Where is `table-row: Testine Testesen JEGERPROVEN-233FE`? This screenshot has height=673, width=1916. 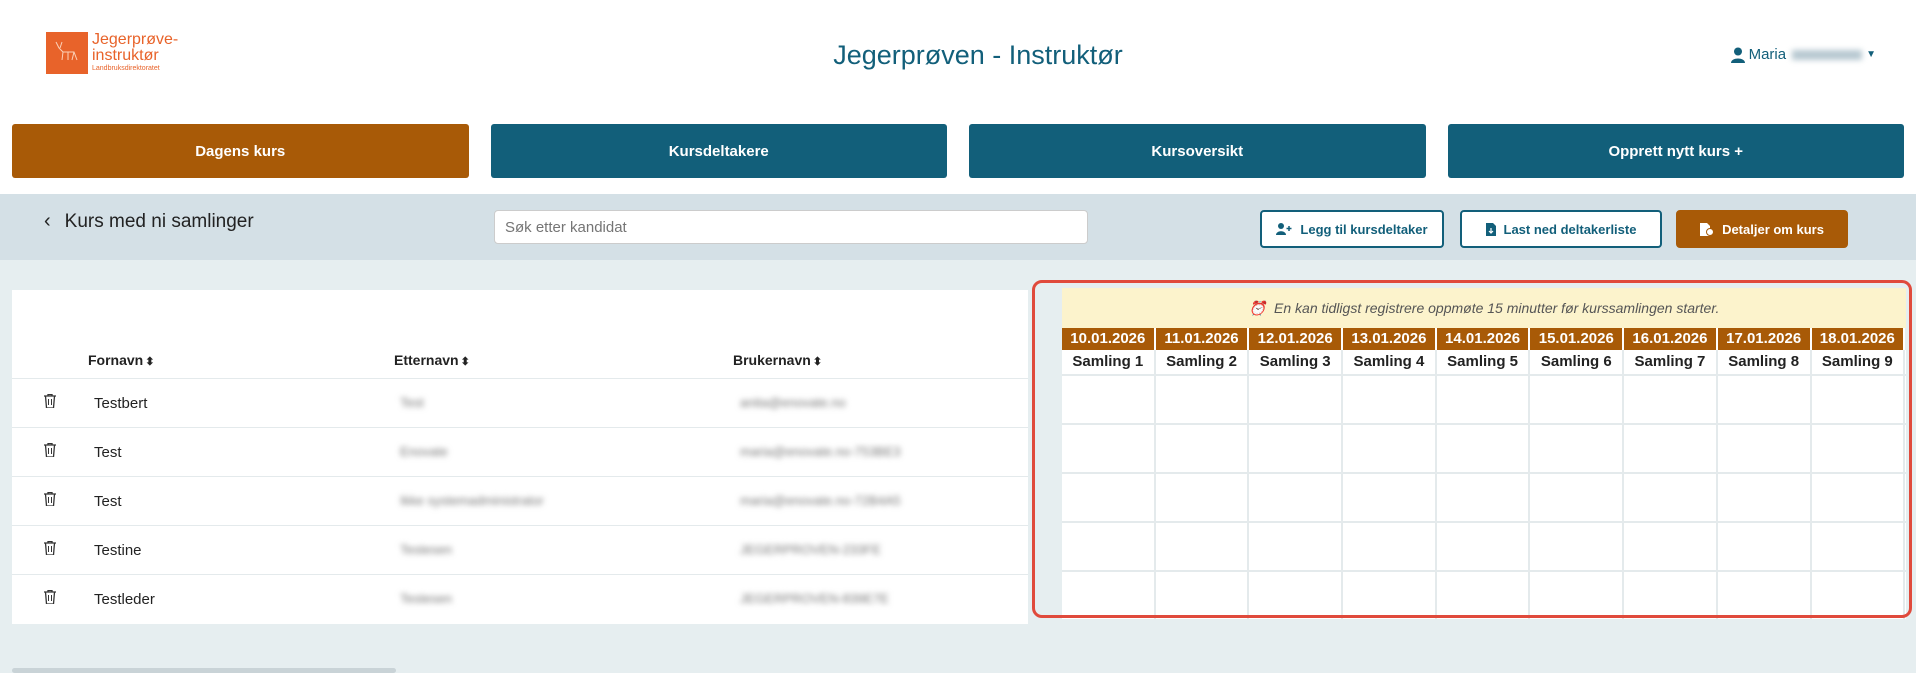 table-row: Testine Testesen JEGERPROVEN-233FE is located at coordinates (520, 549).